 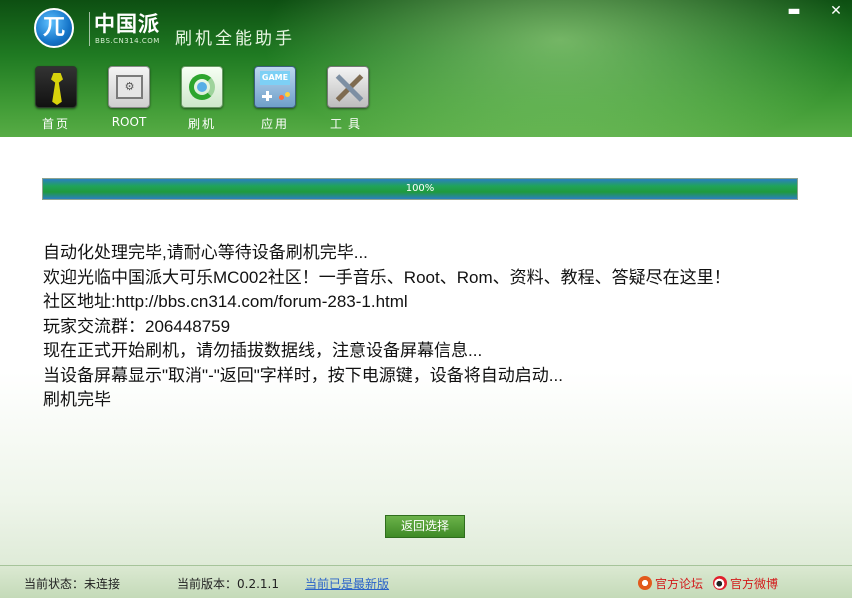 I want to click on root-box-icon: ⚙, so click(x=129, y=87).